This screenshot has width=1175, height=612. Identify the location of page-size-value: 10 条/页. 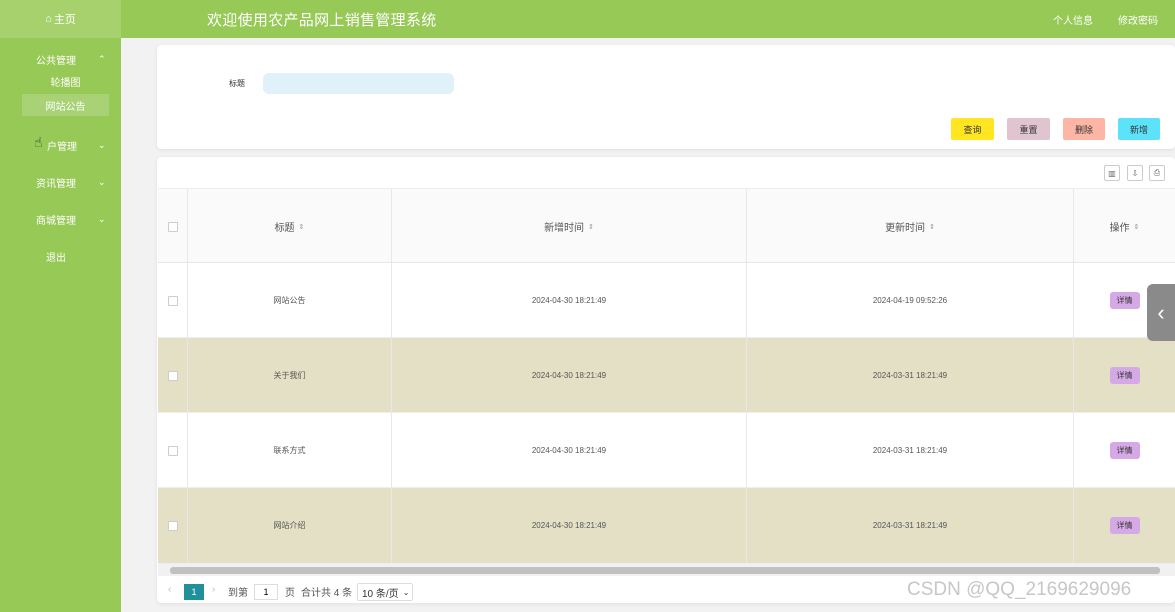
(380, 594).